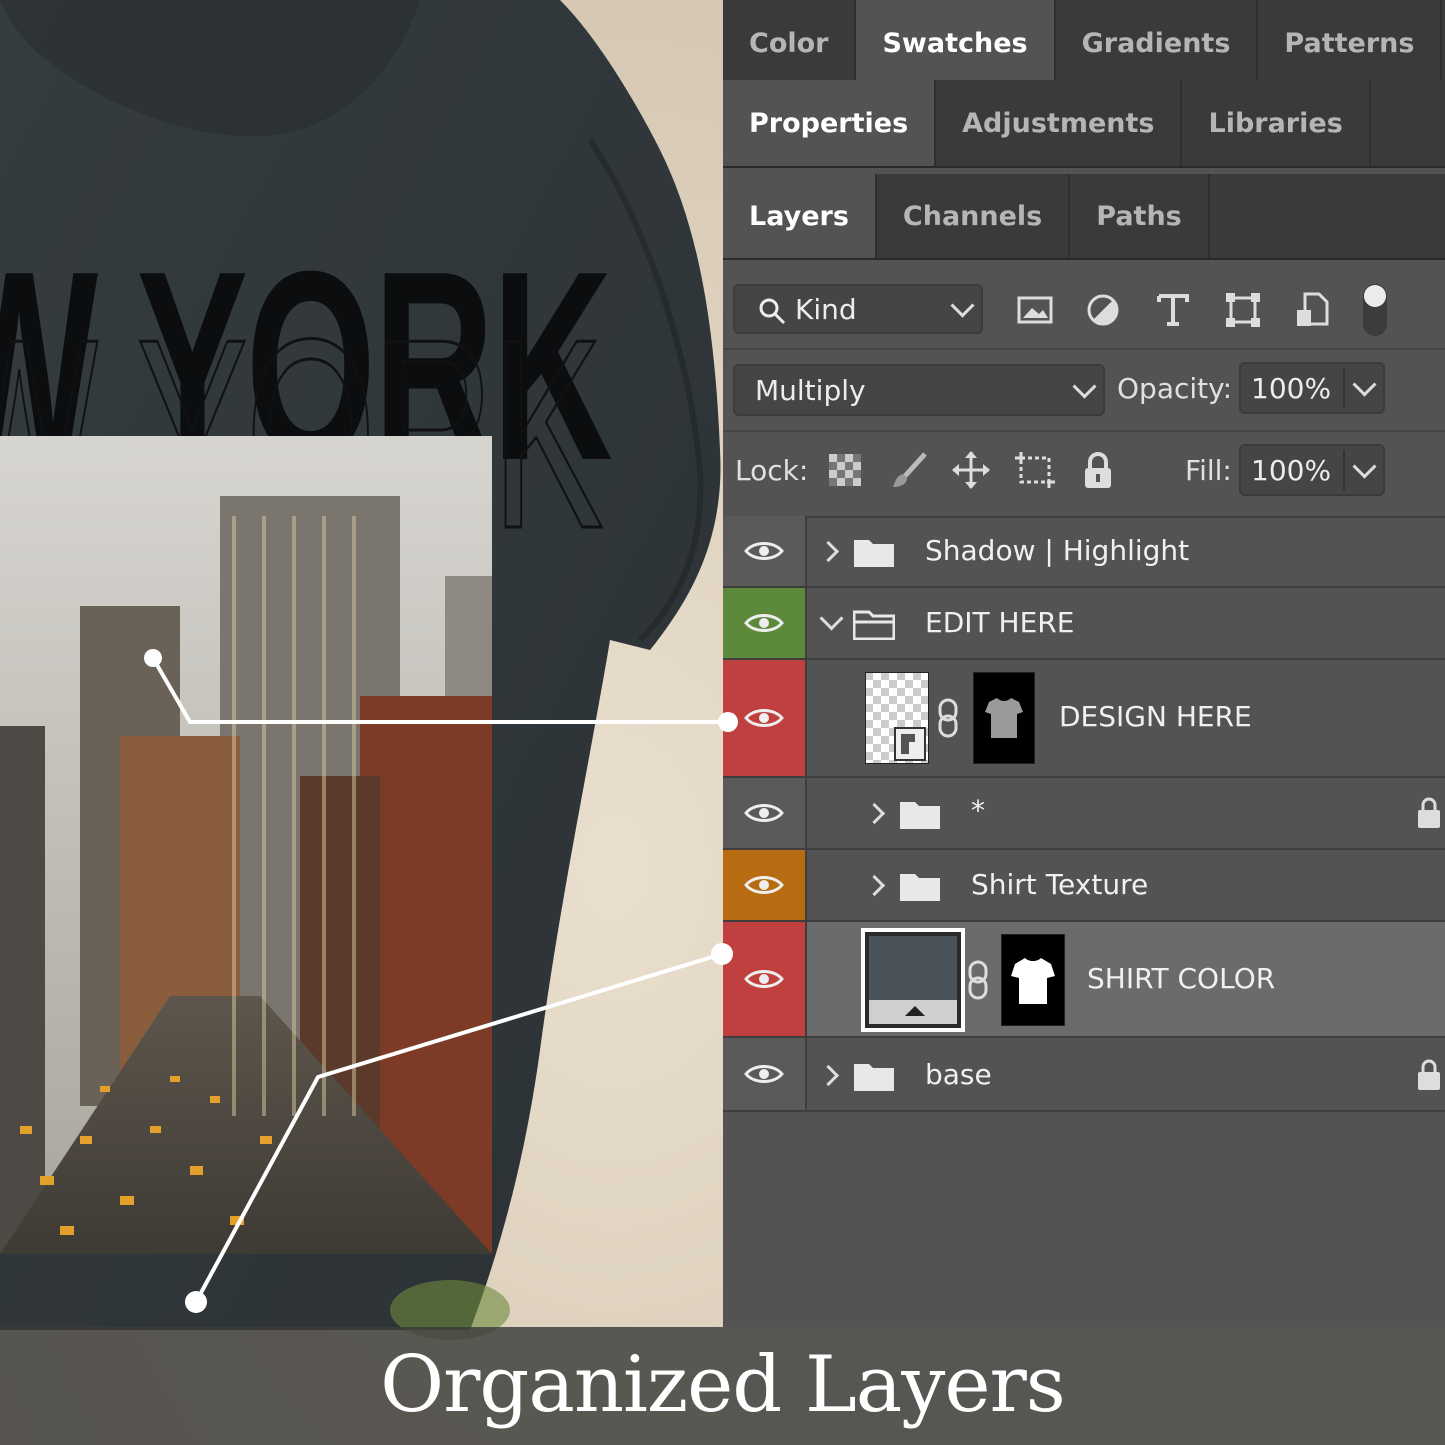 The width and height of the screenshot is (1445, 1445). I want to click on layer-row-design-here: DESIGN HERE, so click(1084, 719).